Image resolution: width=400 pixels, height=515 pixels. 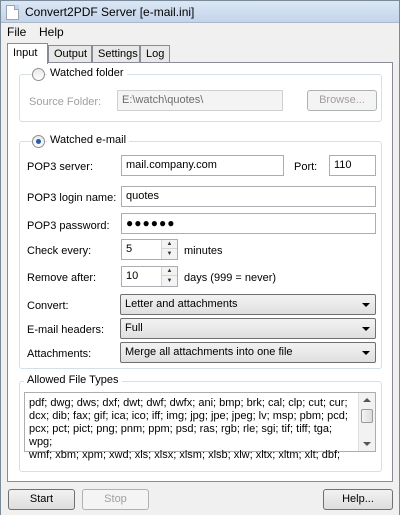 I want to click on port-label: Port:, so click(x=306, y=167).